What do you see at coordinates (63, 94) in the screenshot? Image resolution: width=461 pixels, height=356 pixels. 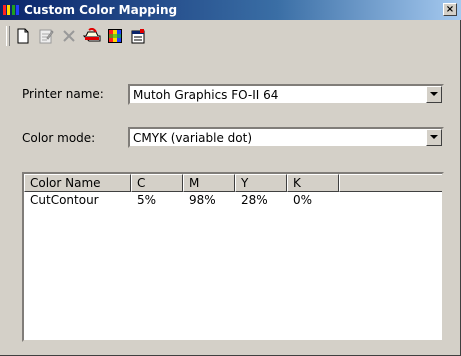 I see `printer-name-label: Printer name:` at bounding box center [63, 94].